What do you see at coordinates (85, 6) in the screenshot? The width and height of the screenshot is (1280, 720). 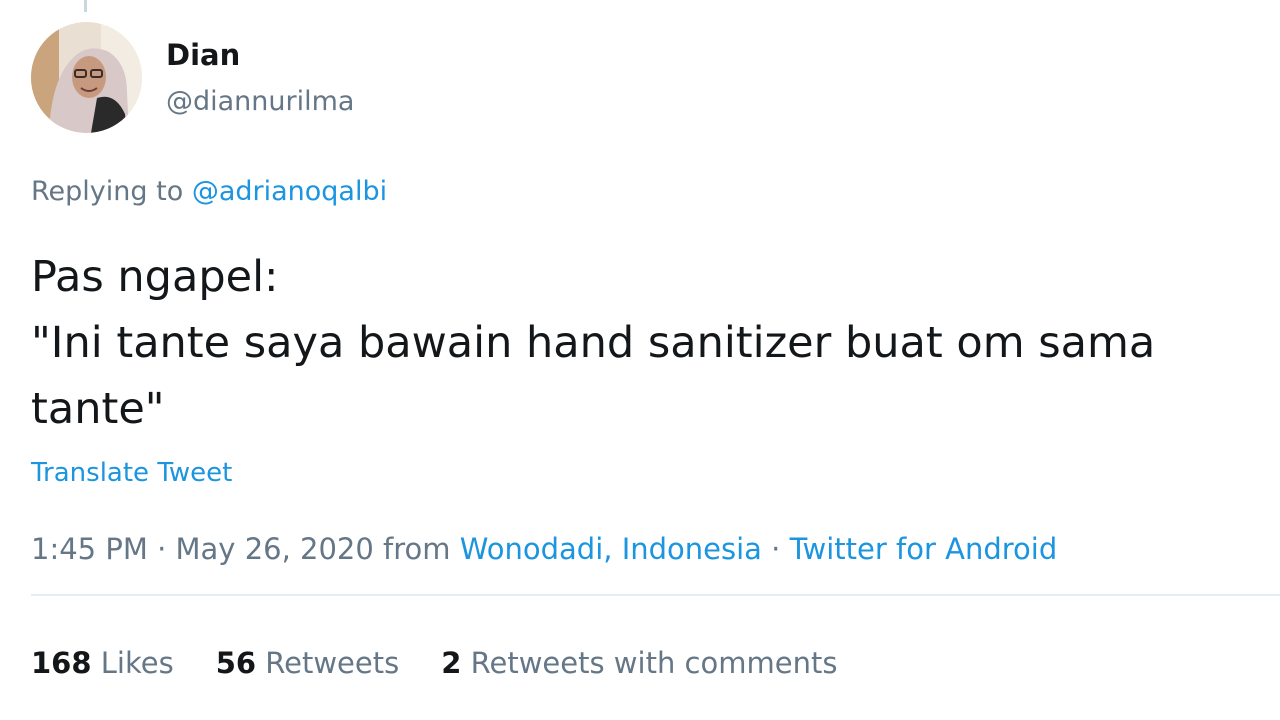 I see `thread-connector-line` at bounding box center [85, 6].